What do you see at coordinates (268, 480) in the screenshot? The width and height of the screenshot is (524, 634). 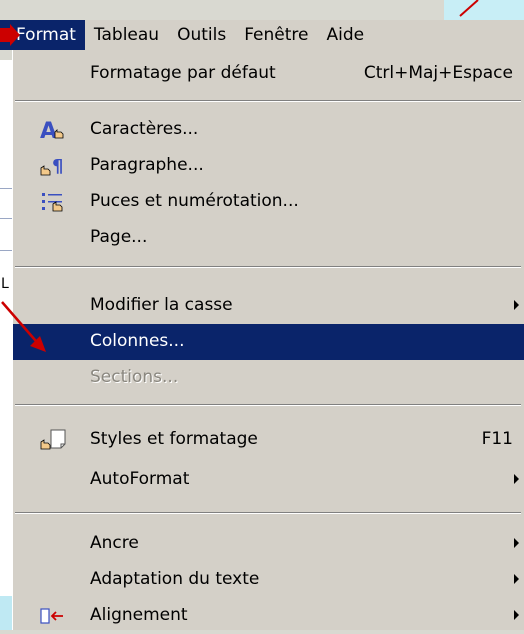 I see `menu-item-autoformat: AutoFormat` at bounding box center [268, 480].